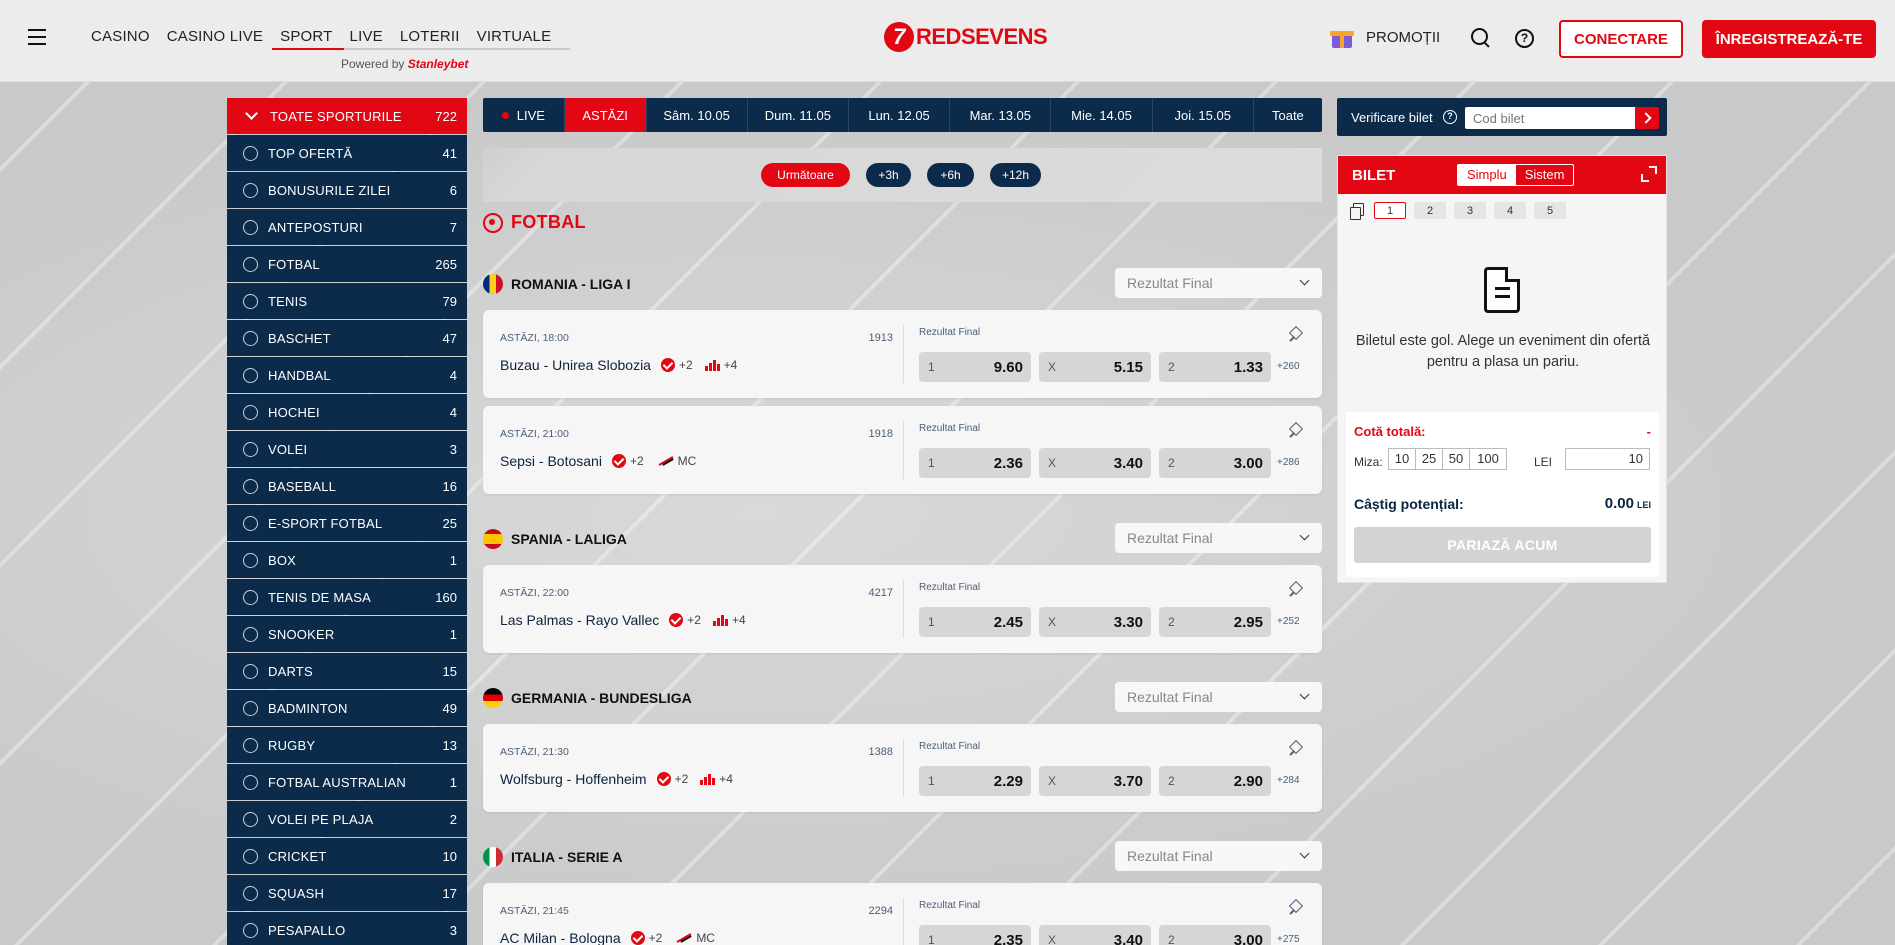  What do you see at coordinates (1001, 115) in the screenshot?
I see `tab-day: Mar. 13.05` at bounding box center [1001, 115].